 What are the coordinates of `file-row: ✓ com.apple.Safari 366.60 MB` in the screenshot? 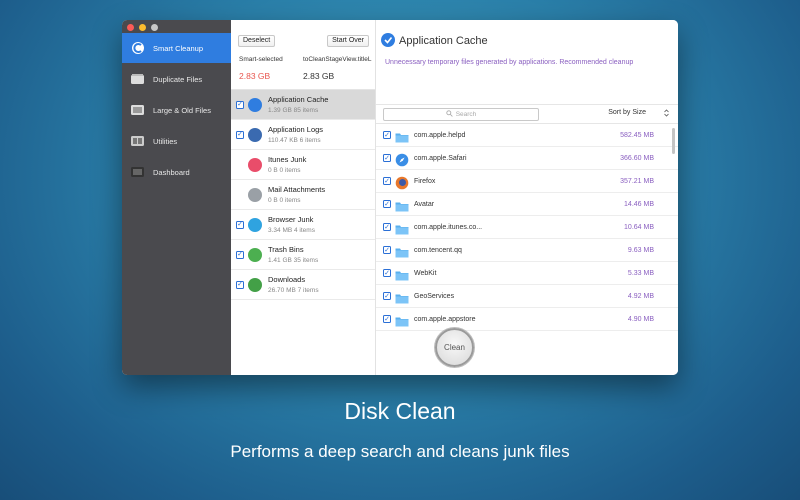 It's located at (527, 158).